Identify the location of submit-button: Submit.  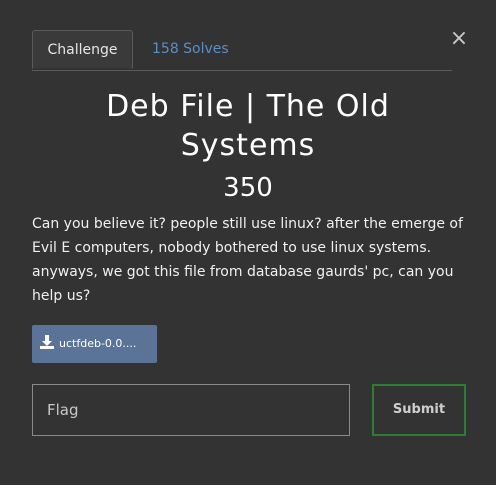
(419, 410).